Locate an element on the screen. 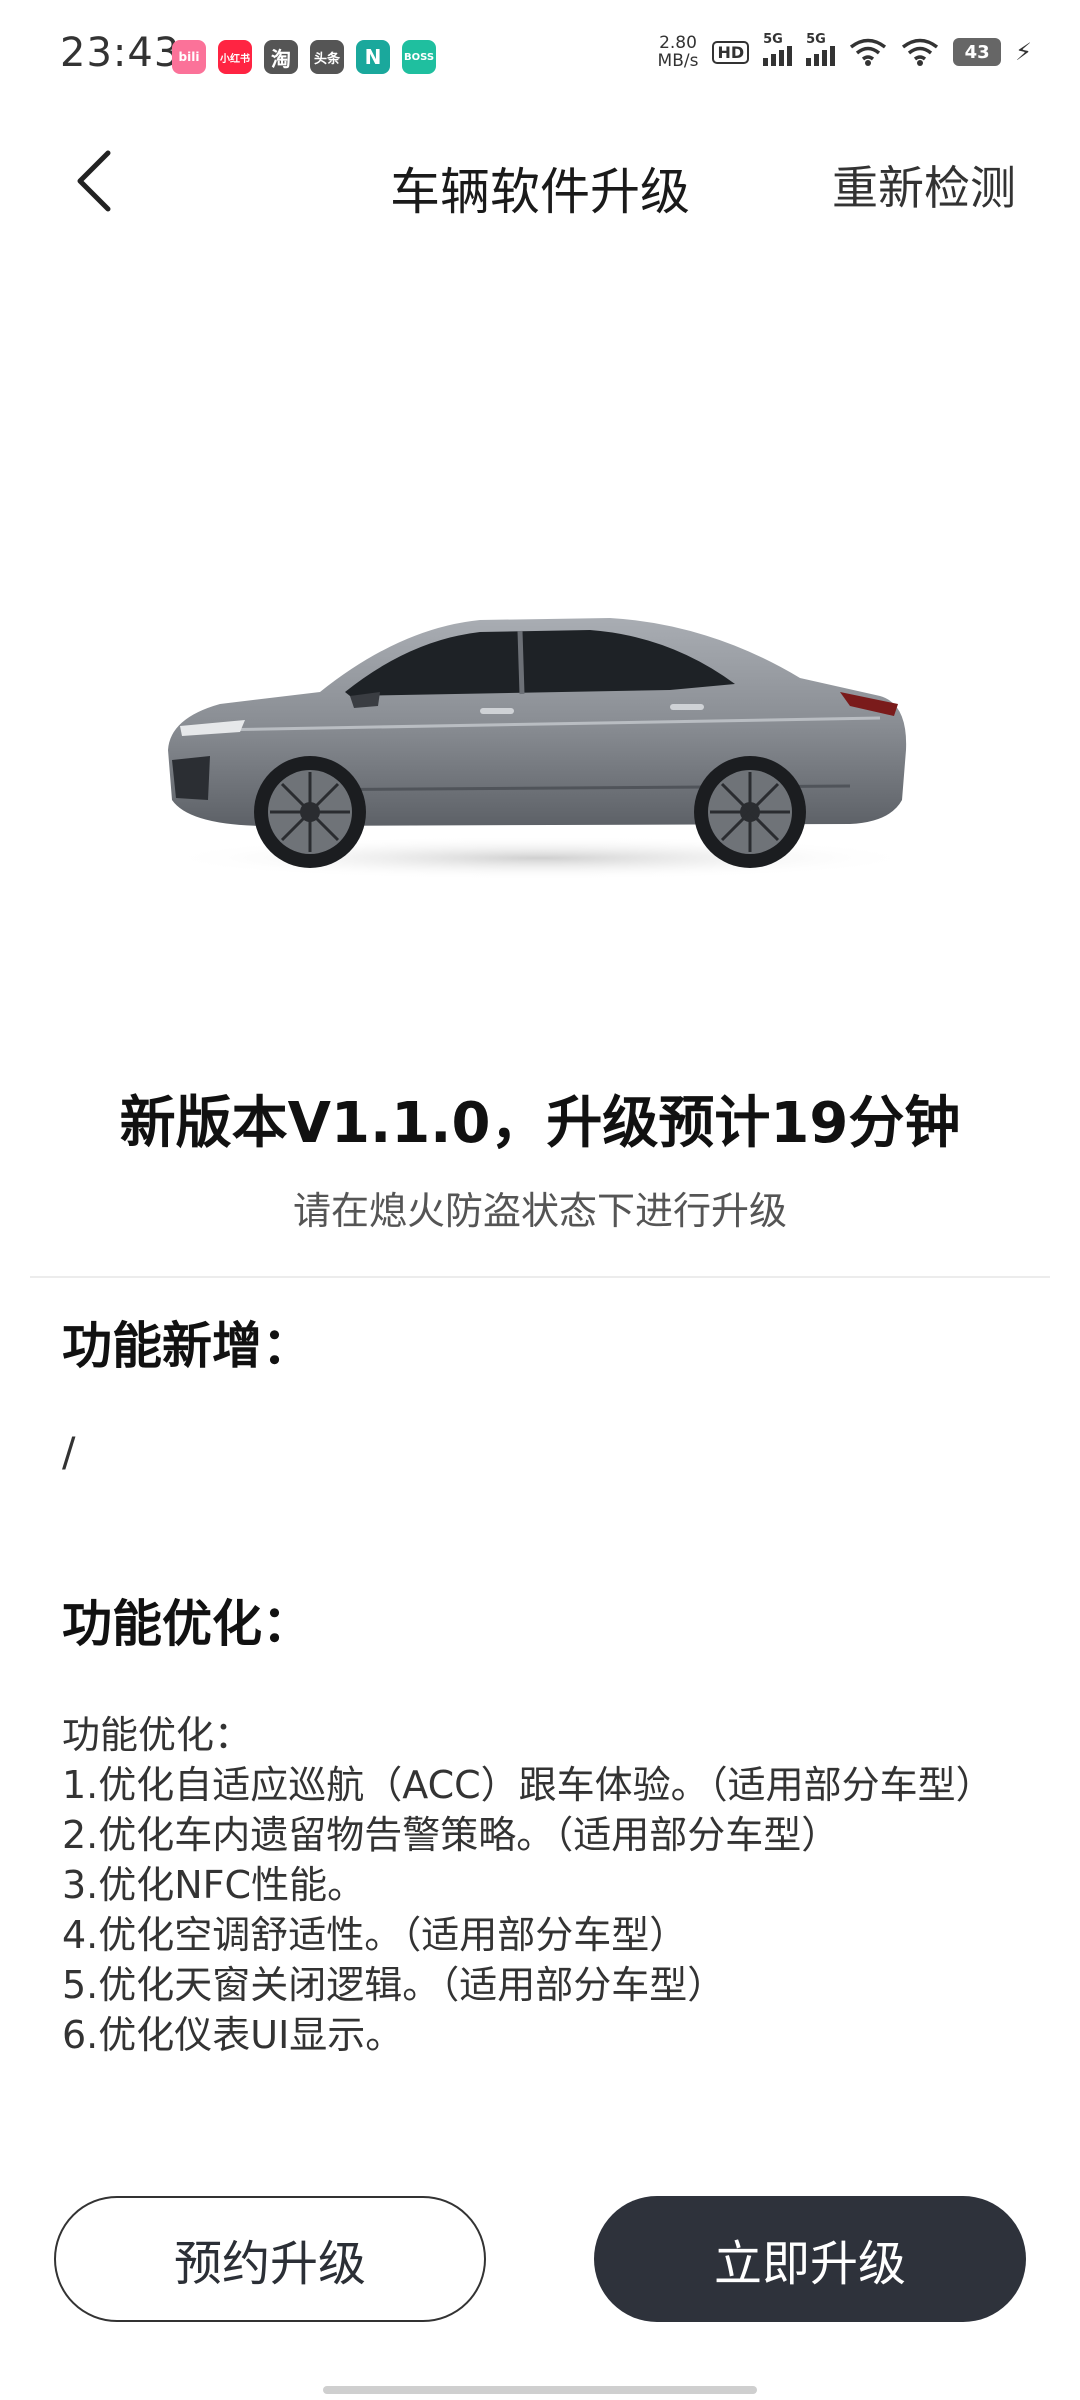 Image resolution: width=1080 pixels, height=2400 pixels. xiaohongshu-icon: 小红书 is located at coordinates (235, 57).